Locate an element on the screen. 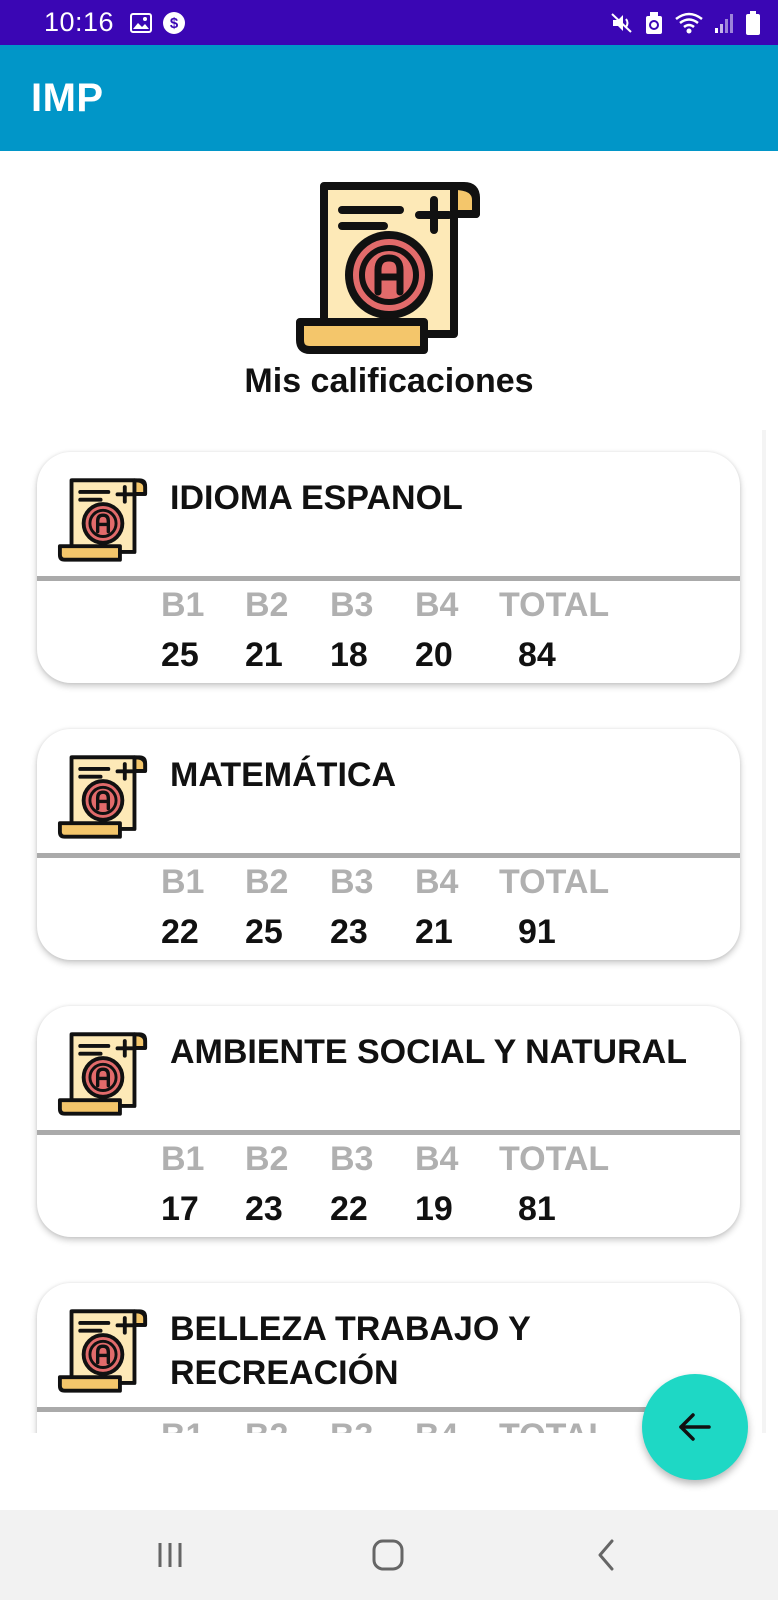 The height and width of the screenshot is (1600, 778). subject-title: AMBIENTE SOCIAL Y NATURAL is located at coordinates (428, 1052).